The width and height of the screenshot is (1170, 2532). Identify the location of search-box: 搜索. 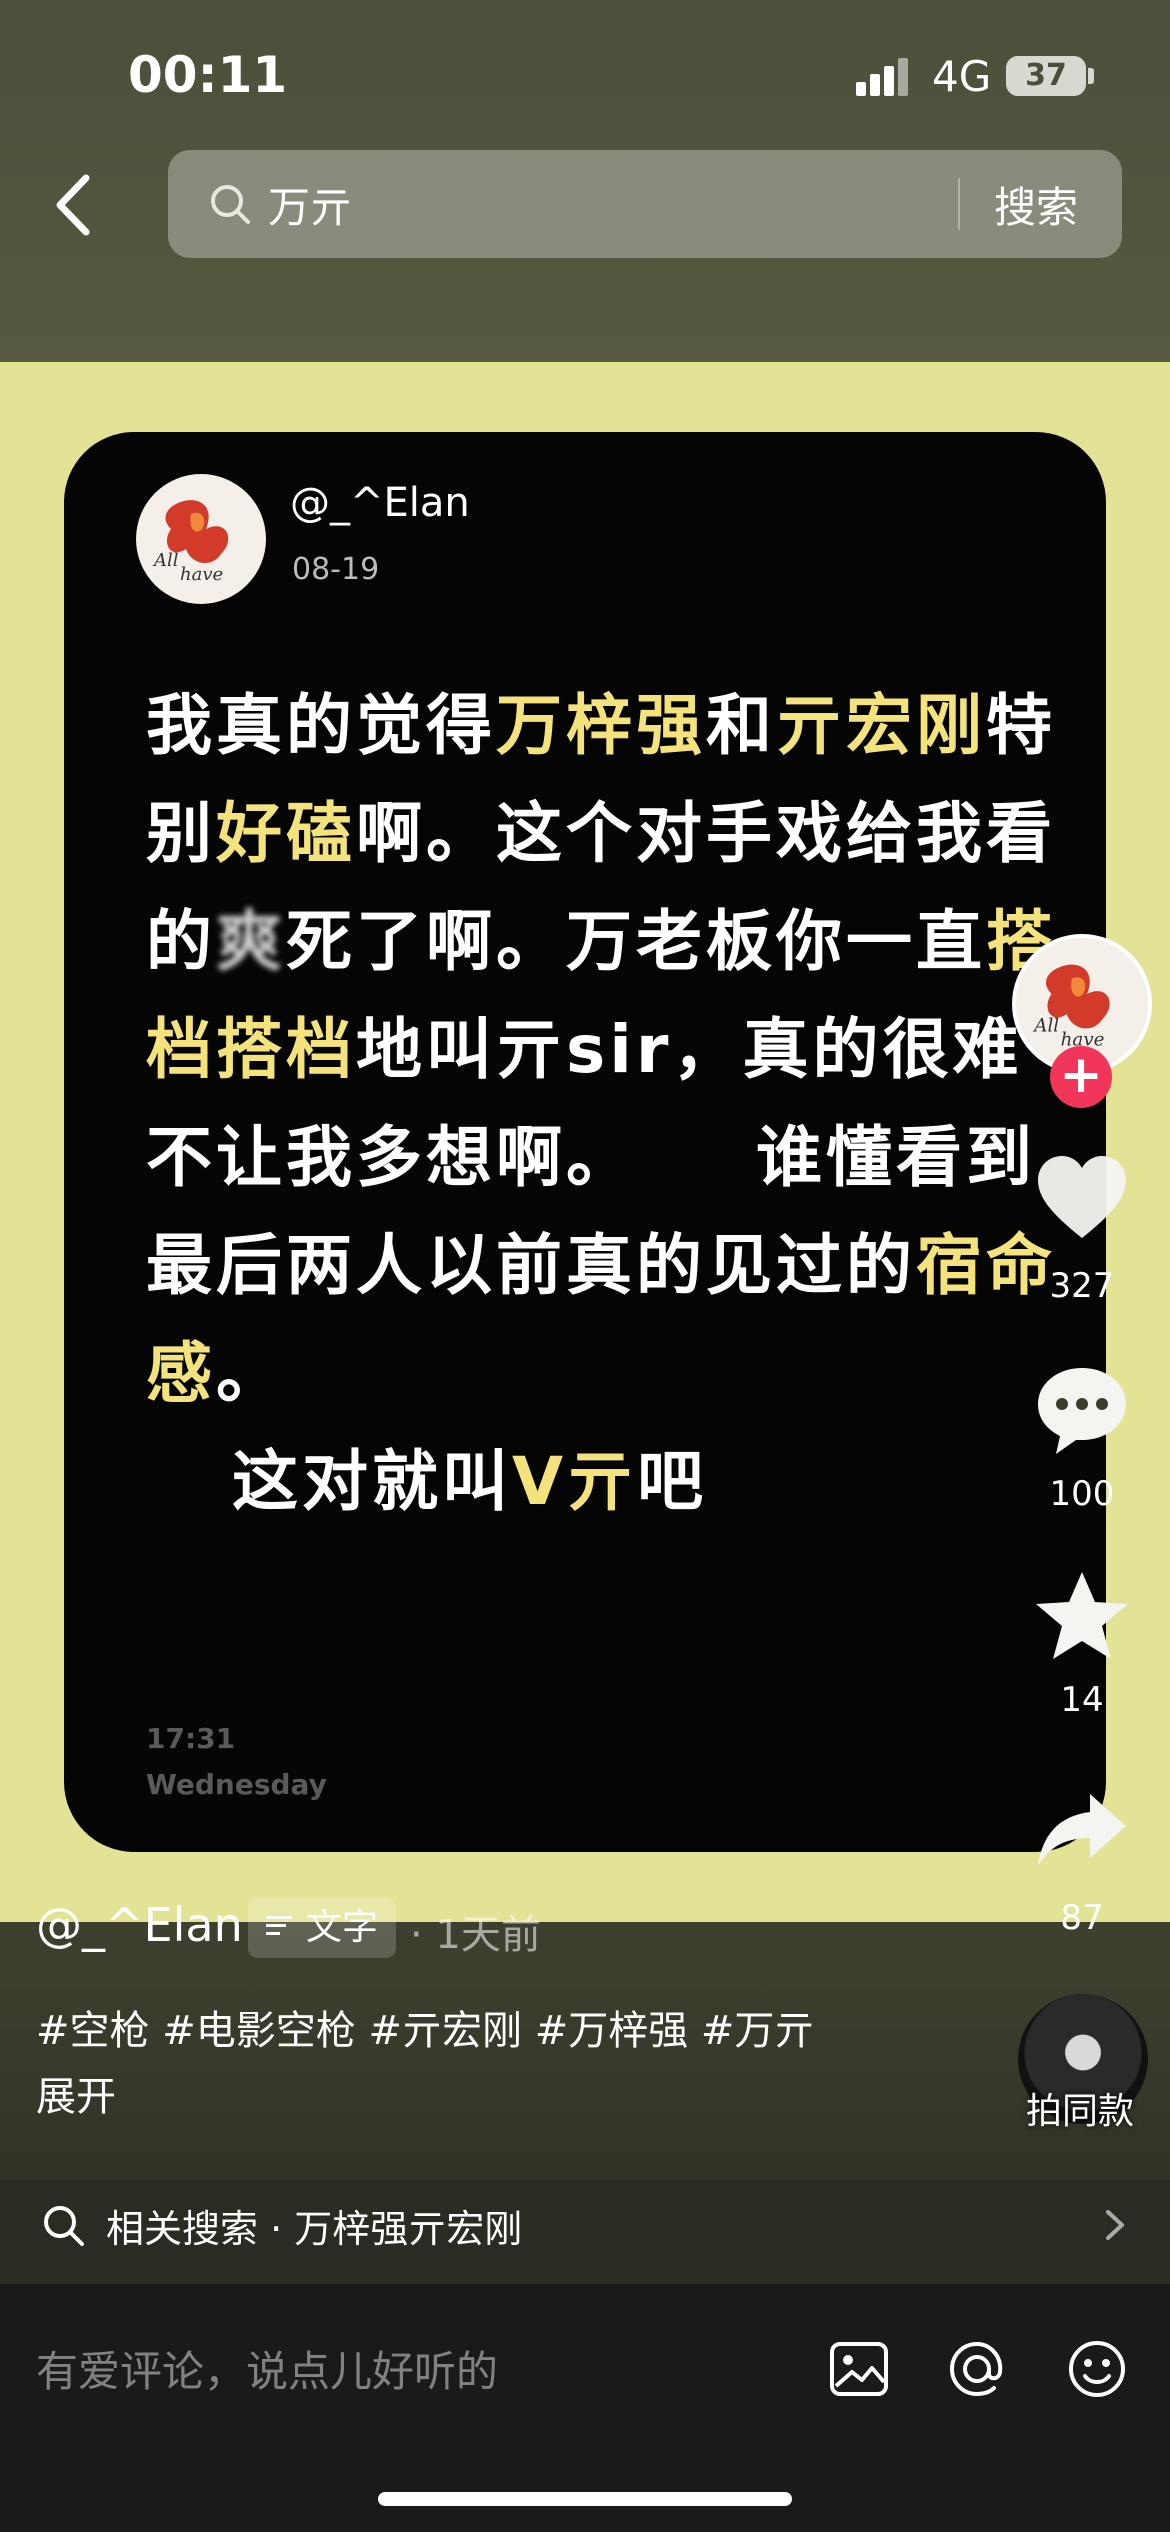
(645, 204).